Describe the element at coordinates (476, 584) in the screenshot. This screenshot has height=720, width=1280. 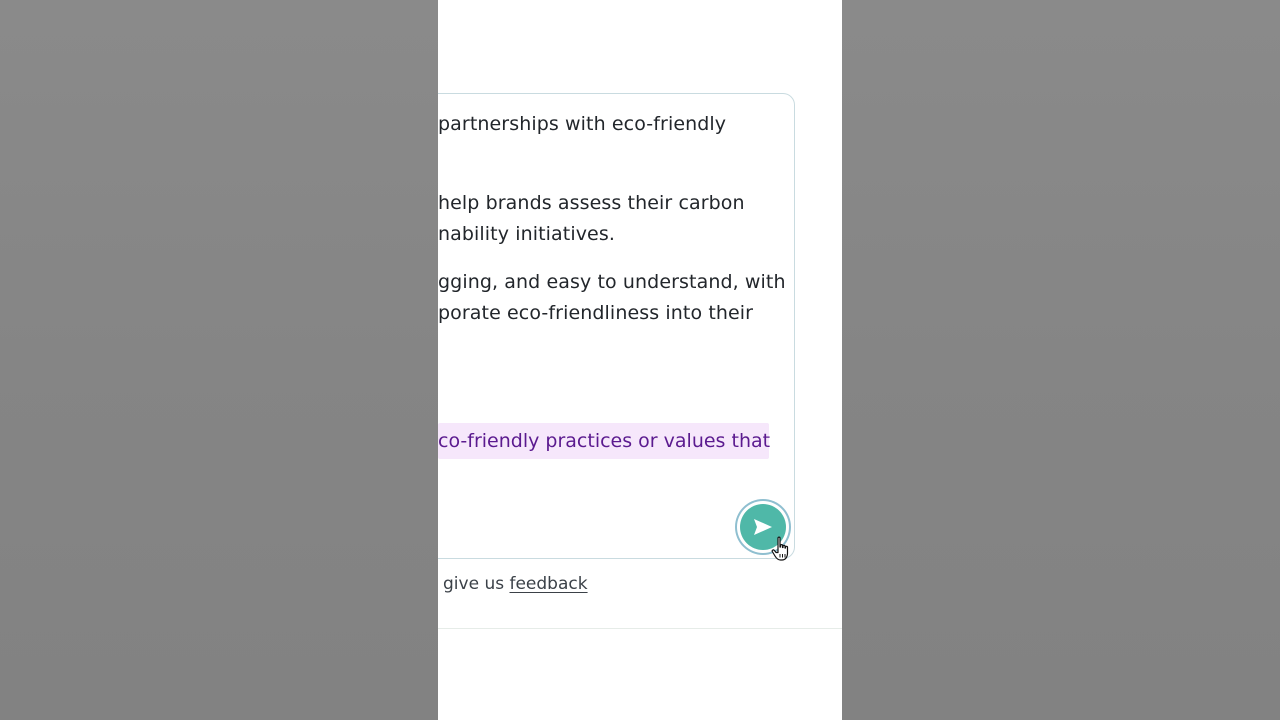
I see `feedback-prefix: give us` at that location.